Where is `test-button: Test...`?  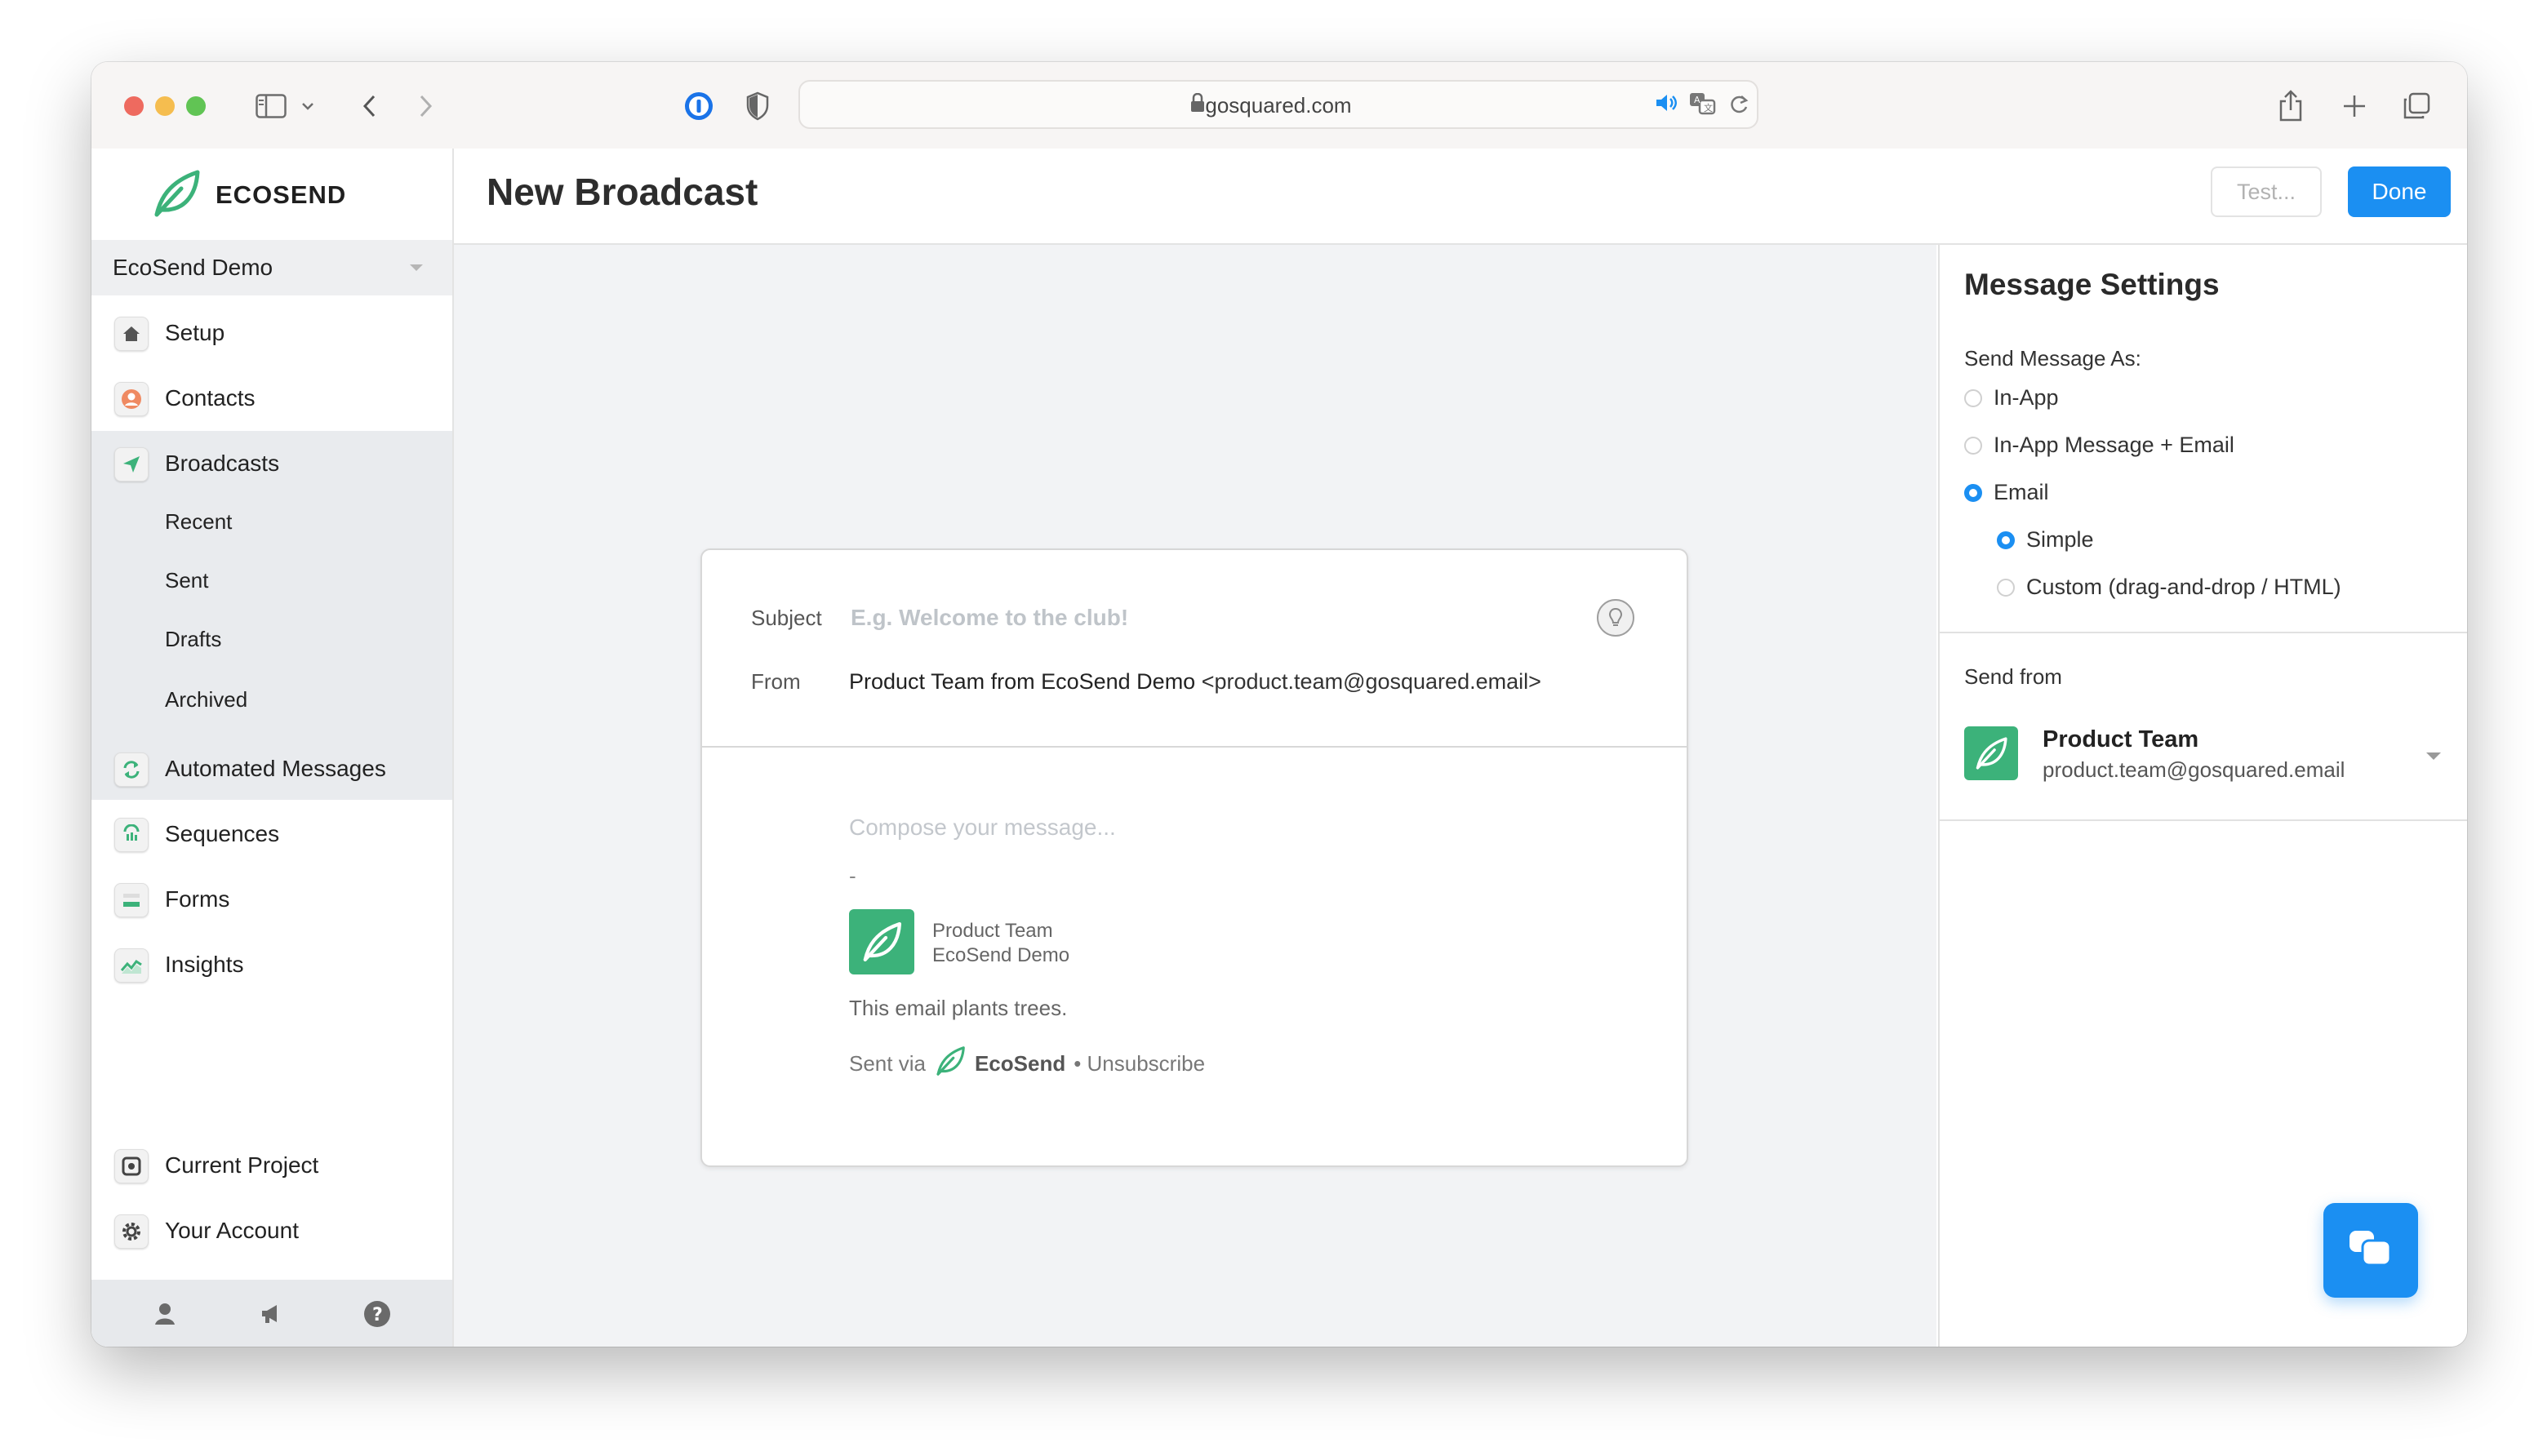 test-button: Test... is located at coordinates (2266, 191).